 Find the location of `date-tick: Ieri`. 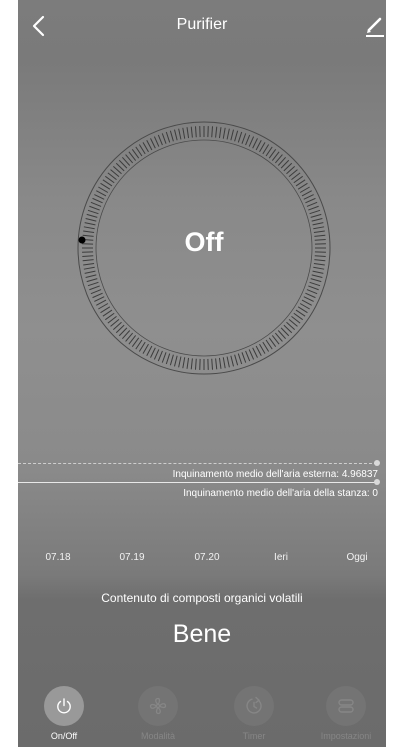

date-tick: Ieri is located at coordinates (281, 557).